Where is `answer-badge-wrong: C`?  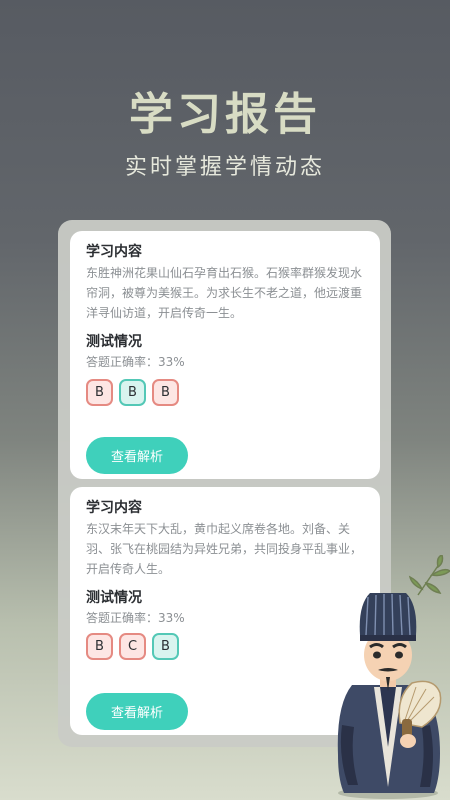 answer-badge-wrong: C is located at coordinates (132, 646).